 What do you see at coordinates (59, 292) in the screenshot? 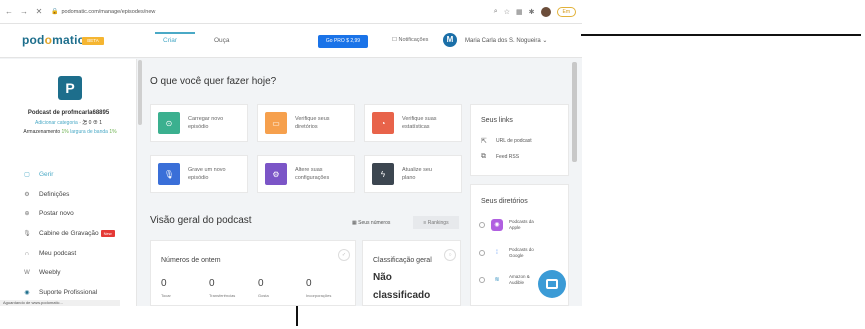
I see `sidebar-item-suporte: ◉ Suporte Profissional` at bounding box center [59, 292].